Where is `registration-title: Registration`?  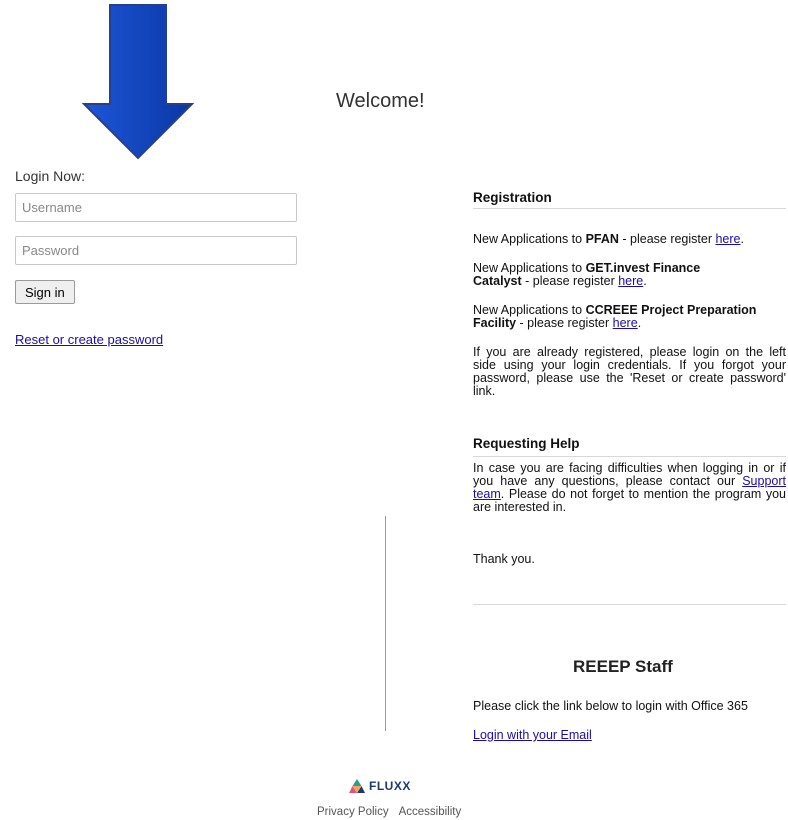
registration-title: Registration is located at coordinates (512, 197).